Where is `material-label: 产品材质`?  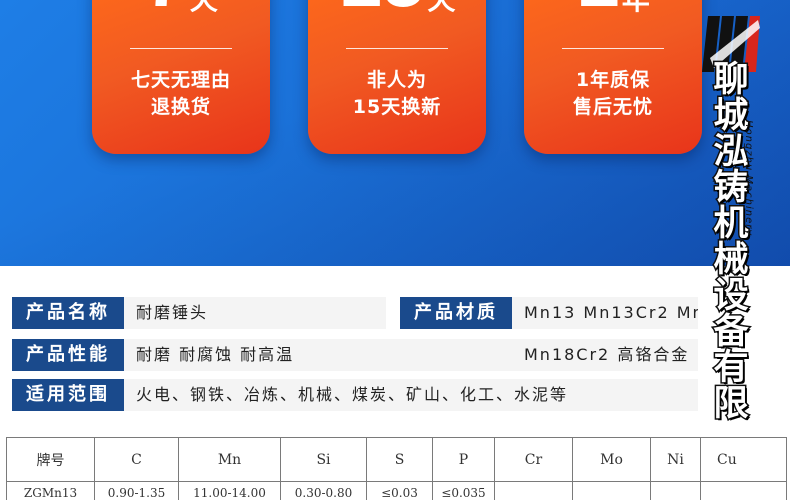 material-label: 产品材质 is located at coordinates (456, 313).